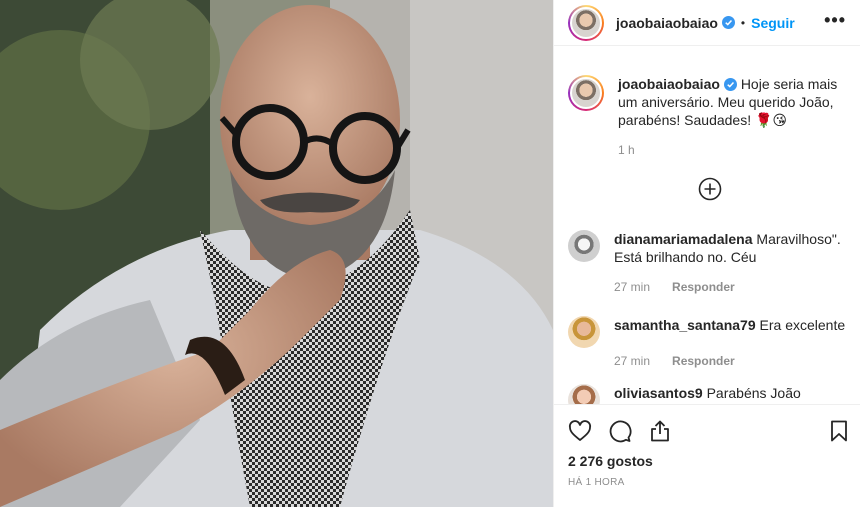 The image size is (860, 507). I want to click on save-bookmark-icon, so click(839, 431).